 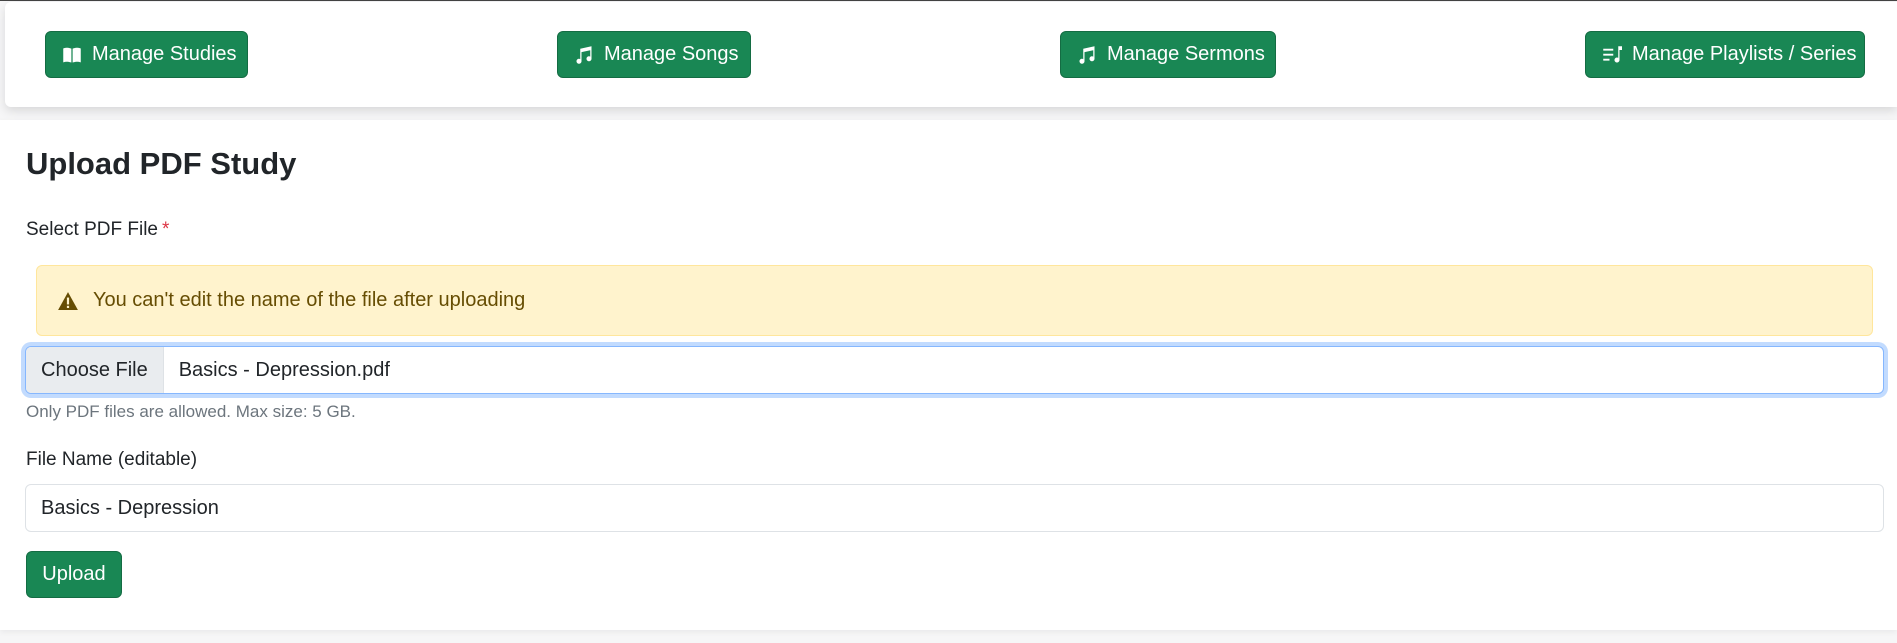 I want to click on pdf-file-input: Choose File Basics - Depression.pdf, so click(x=954, y=370).